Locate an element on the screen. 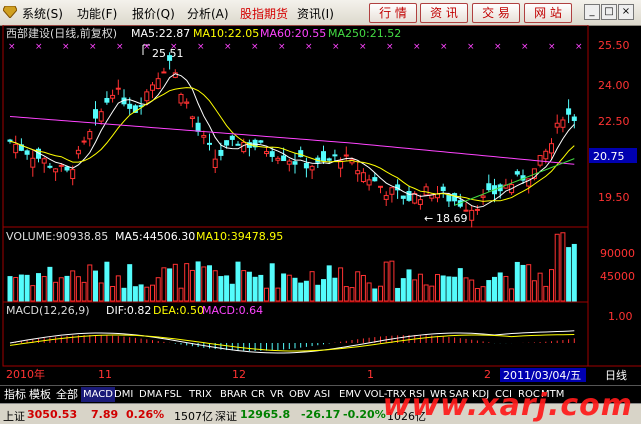  volume-axis-label: 45000 is located at coordinates (617, 276).